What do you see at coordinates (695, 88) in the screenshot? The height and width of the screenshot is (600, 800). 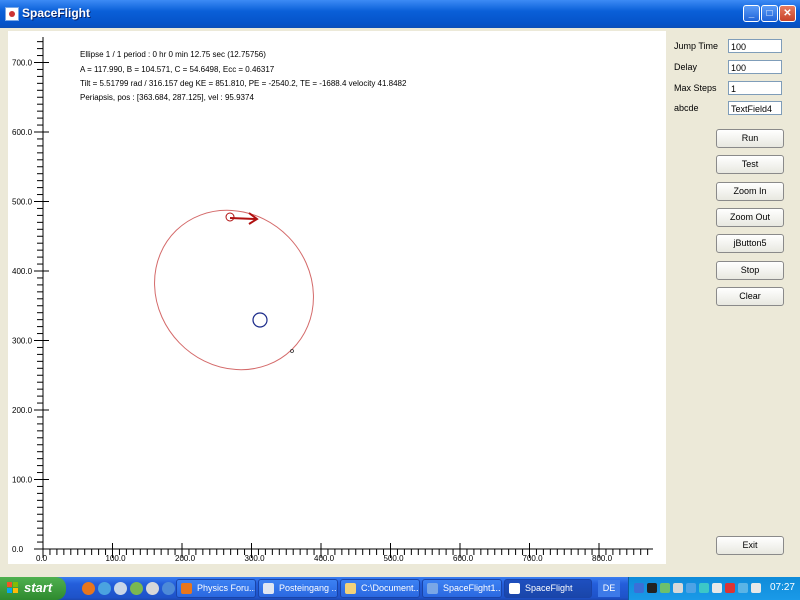 I see `max-steps-label: Max Steps` at bounding box center [695, 88].